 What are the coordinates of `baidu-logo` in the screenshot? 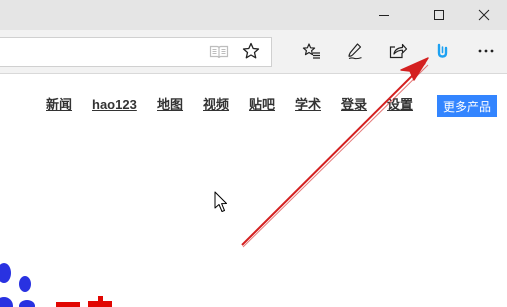 It's located at (56, 285).